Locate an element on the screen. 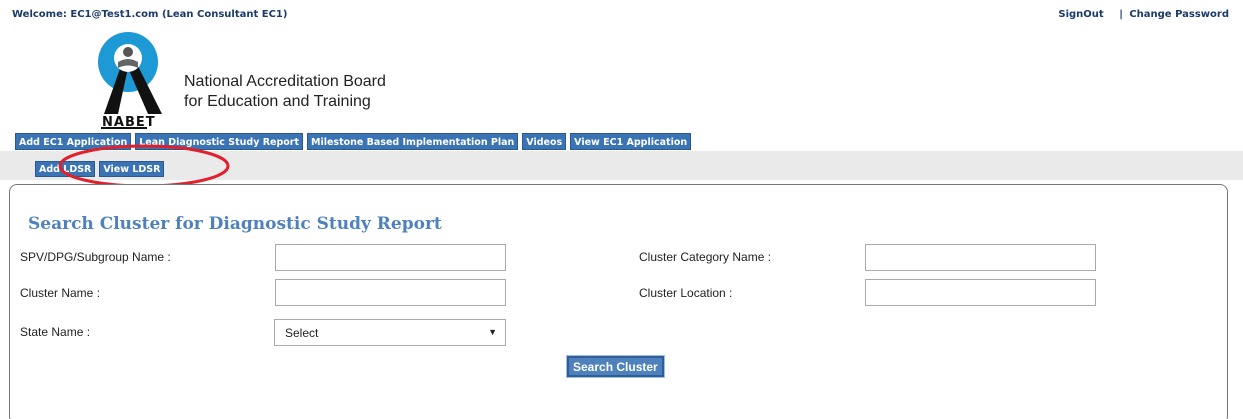 This screenshot has height=419, width=1243. sub-nav: Add LDSR View LDSR is located at coordinates (101, 169).